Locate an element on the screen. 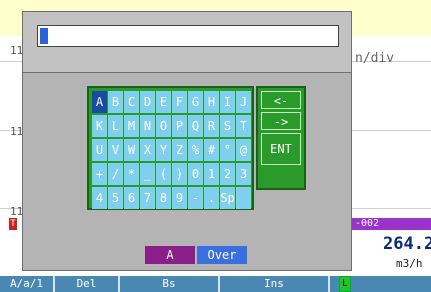 Image resolution: width=431 pixels, height=292 pixels. insert-mode-indicator: Over is located at coordinates (222, 255).